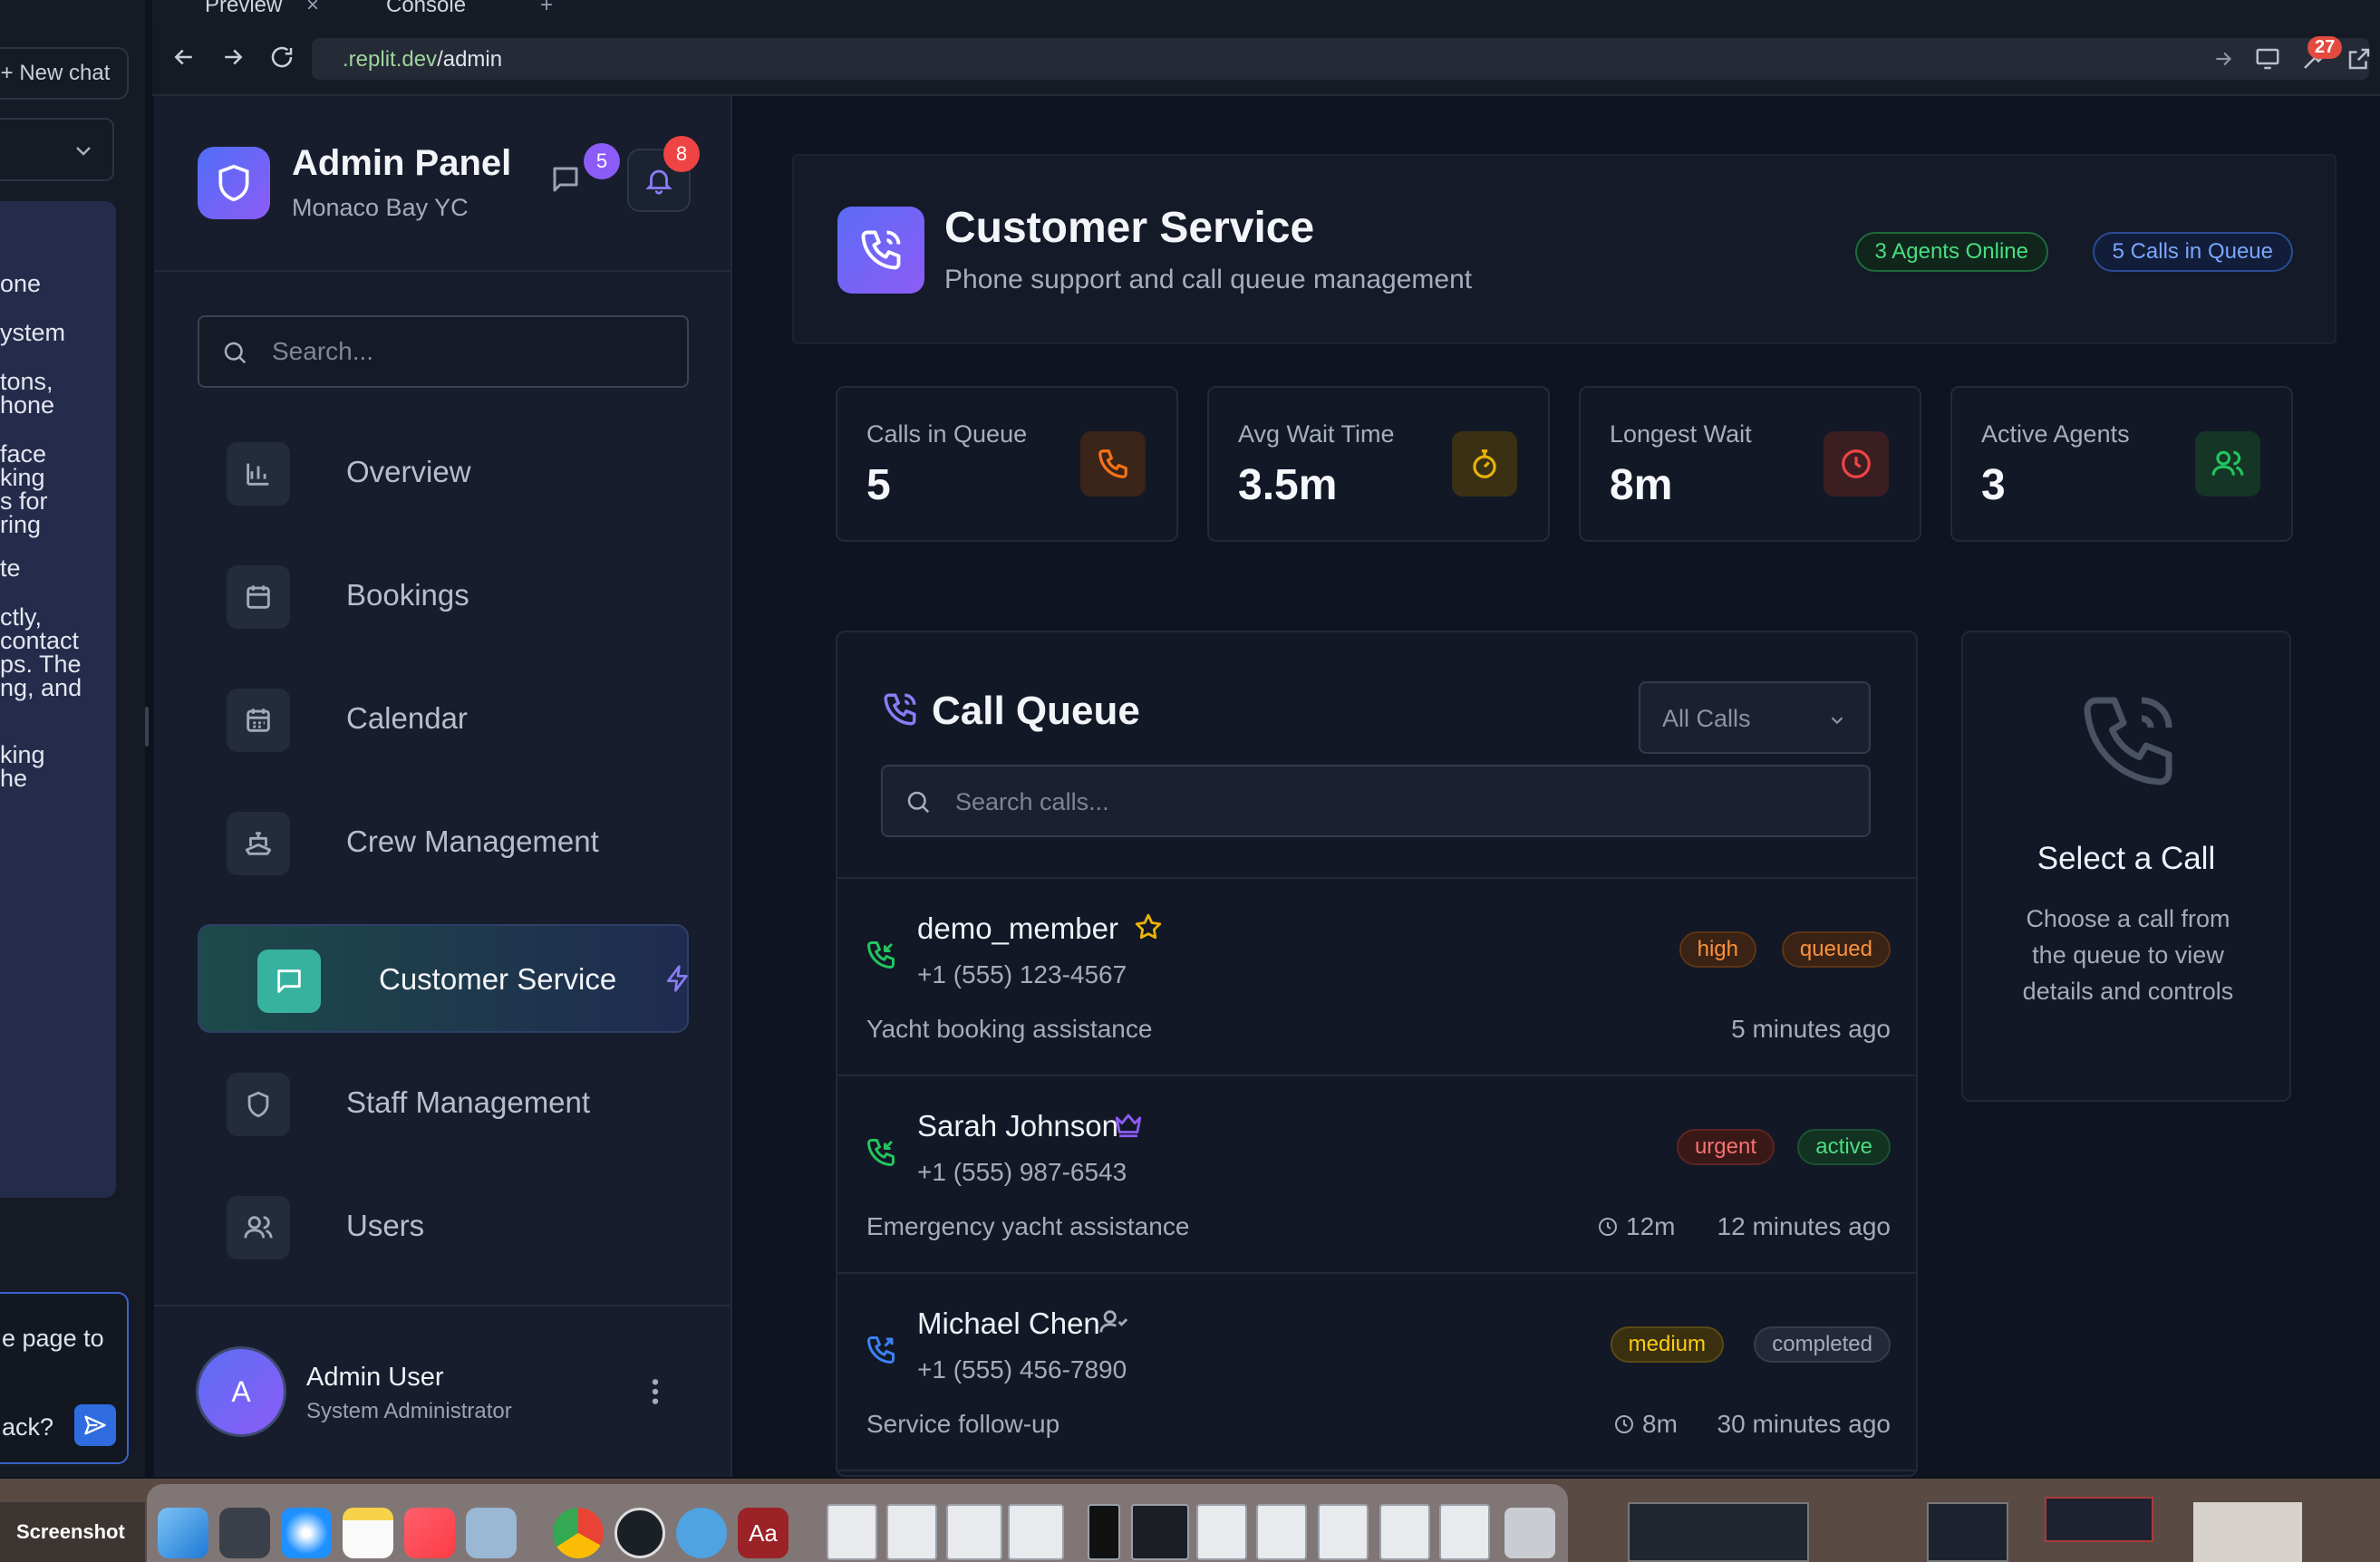  Describe the element at coordinates (1288, 485) in the screenshot. I see `stat-value: 3.5m` at that location.